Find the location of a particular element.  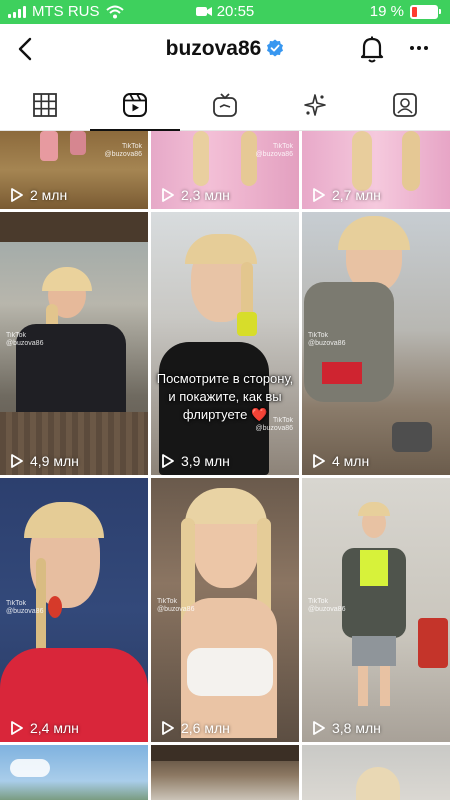

battery-percent: 19 % is located at coordinates (386, 11).